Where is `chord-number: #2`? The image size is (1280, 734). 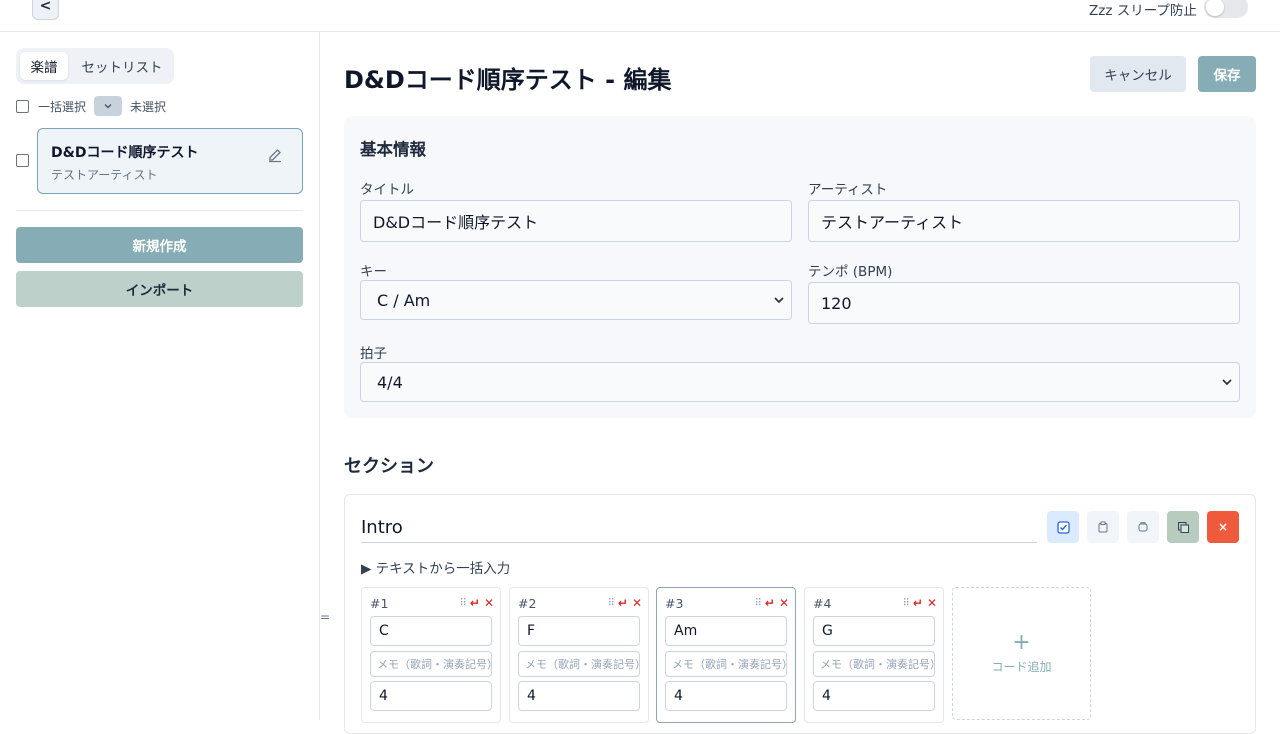
chord-number: #2 is located at coordinates (527, 603).